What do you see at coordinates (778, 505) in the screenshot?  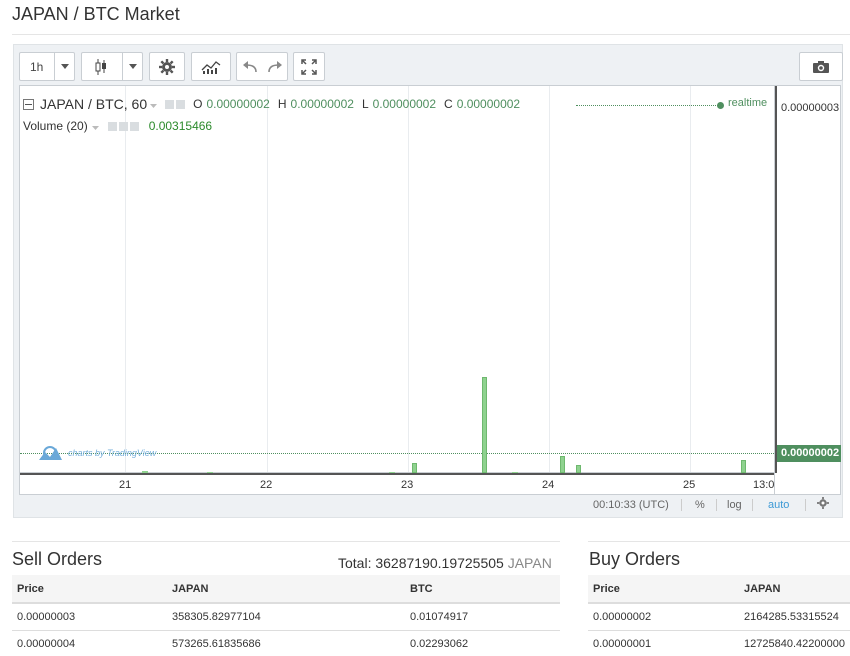 I see `auto-toggle: auto` at bounding box center [778, 505].